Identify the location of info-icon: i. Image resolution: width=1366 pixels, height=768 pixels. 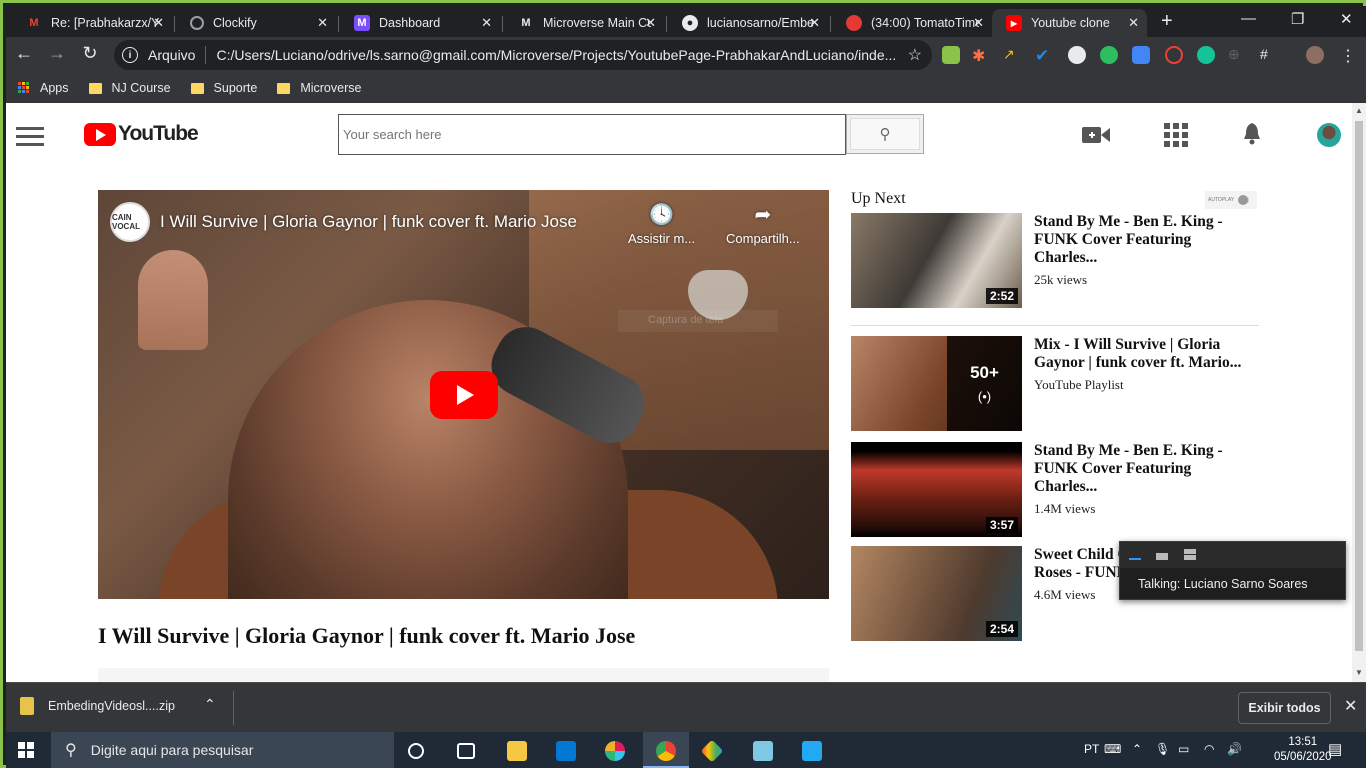
(130, 55).